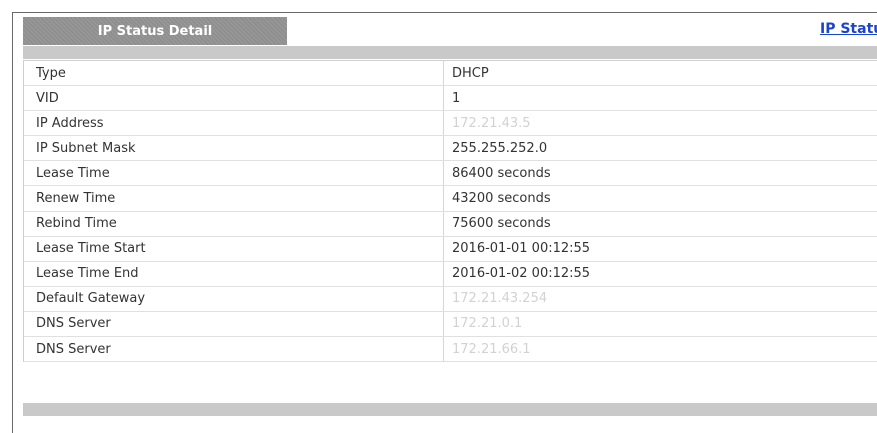 The width and height of the screenshot is (877, 433). Describe the element at coordinates (450, 274) in the screenshot. I see `table-row: Lease Time End 2016-01-02 00:12:55` at that location.